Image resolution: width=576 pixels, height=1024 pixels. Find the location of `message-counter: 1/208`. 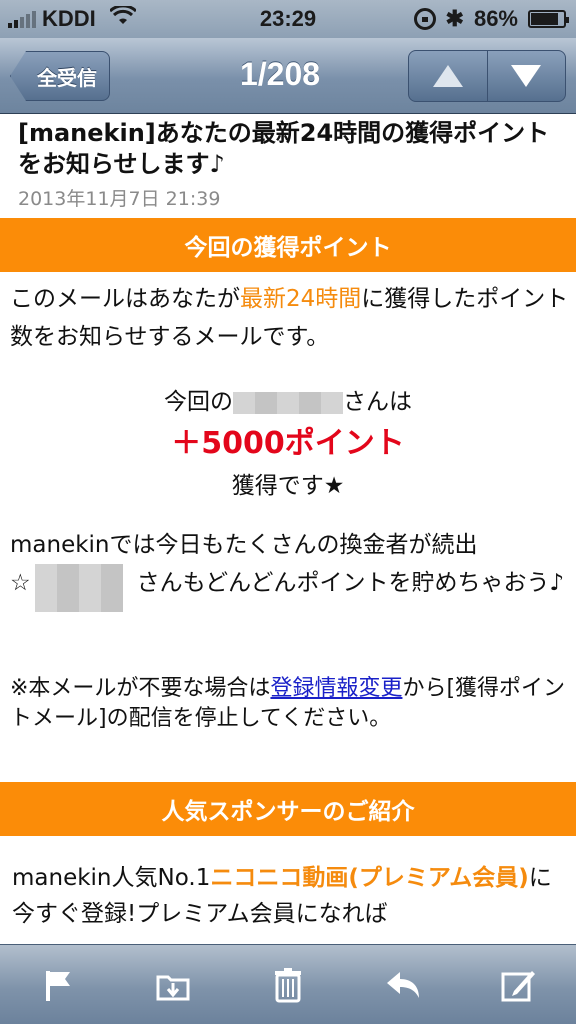

message-counter: 1/208 is located at coordinates (280, 74).